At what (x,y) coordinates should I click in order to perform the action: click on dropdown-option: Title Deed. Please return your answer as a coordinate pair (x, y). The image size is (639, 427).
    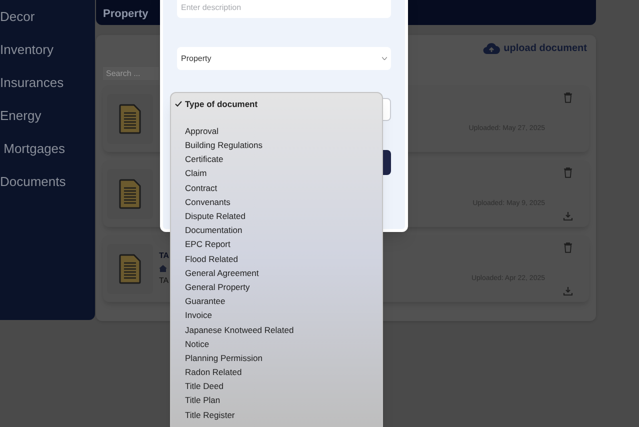
    Looking at the image, I should click on (276, 387).